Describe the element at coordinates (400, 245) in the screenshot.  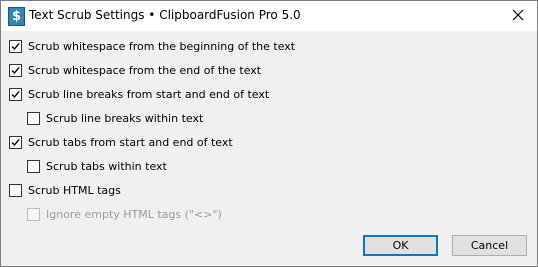
I see `ok-button: OK` at that location.